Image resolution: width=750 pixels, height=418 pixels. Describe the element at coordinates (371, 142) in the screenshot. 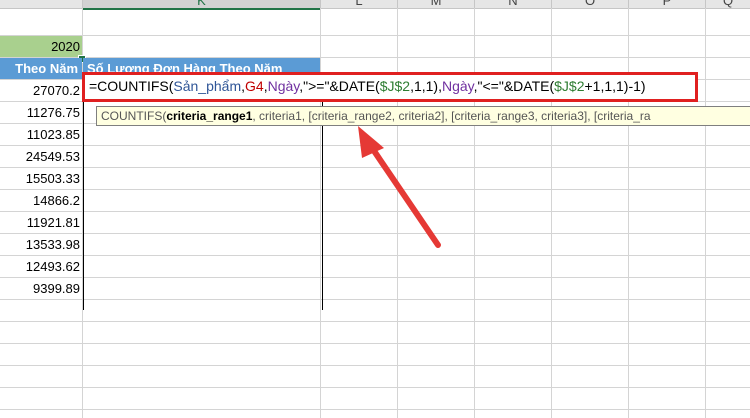

I see `arrow-head` at that location.